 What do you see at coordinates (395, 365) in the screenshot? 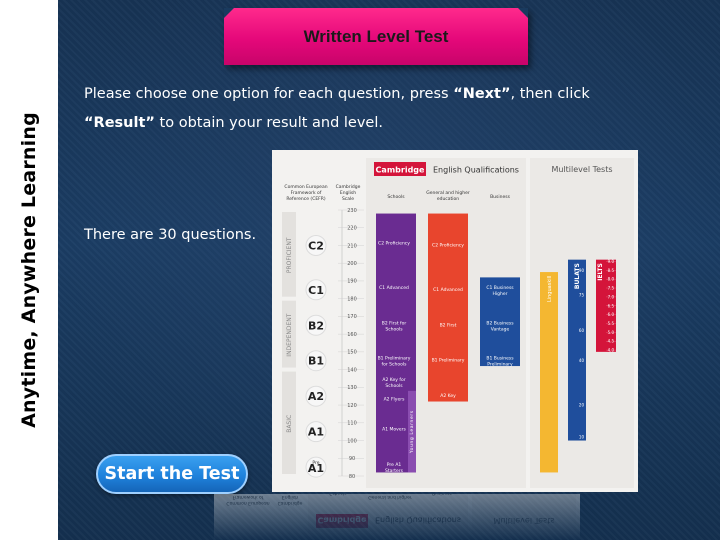
I see `schools-exam-label: for Schools` at bounding box center [395, 365].